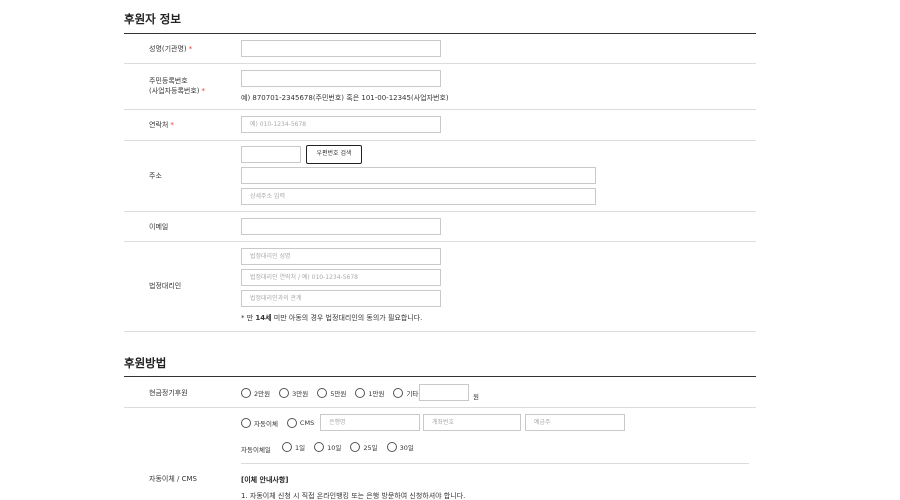  Describe the element at coordinates (173, 479) in the screenshot. I see `transfer-label: 자동이체 / CMS` at that location.